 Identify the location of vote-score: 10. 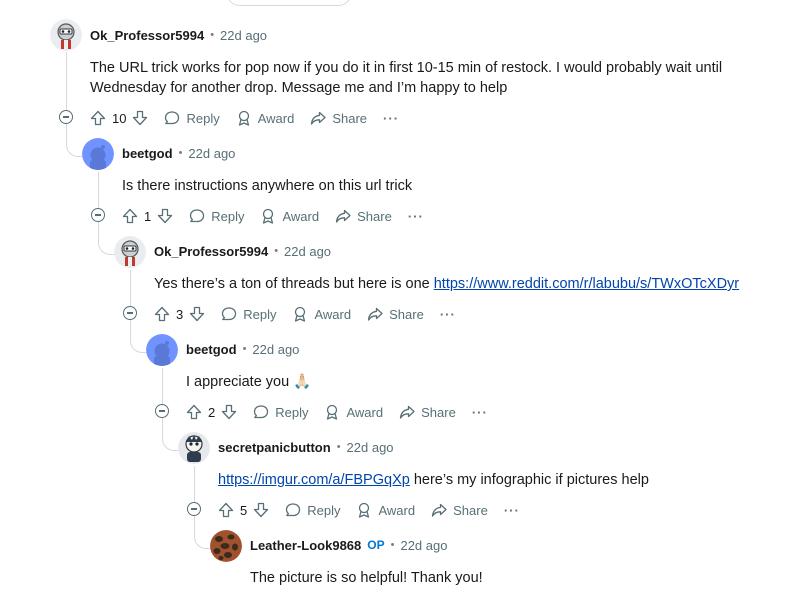
(119, 118).